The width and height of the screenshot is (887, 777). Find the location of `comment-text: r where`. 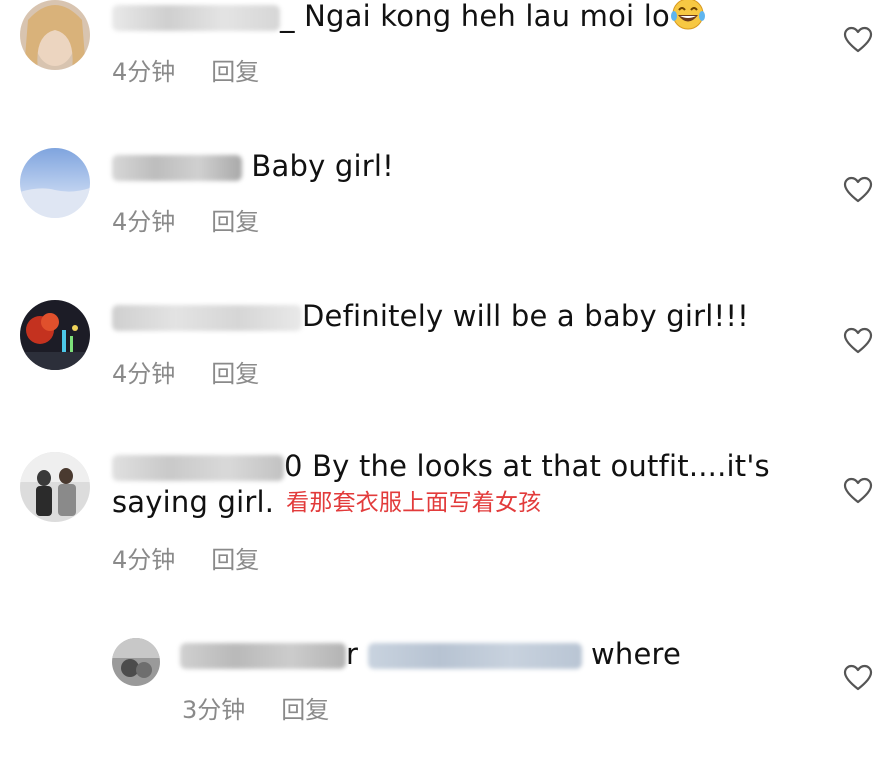

comment-text: r where is located at coordinates (430, 654).